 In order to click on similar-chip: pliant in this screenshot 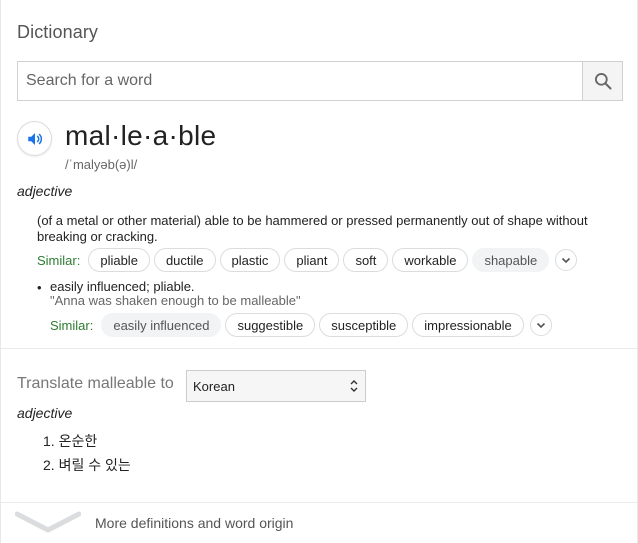, I will do `click(312, 260)`.